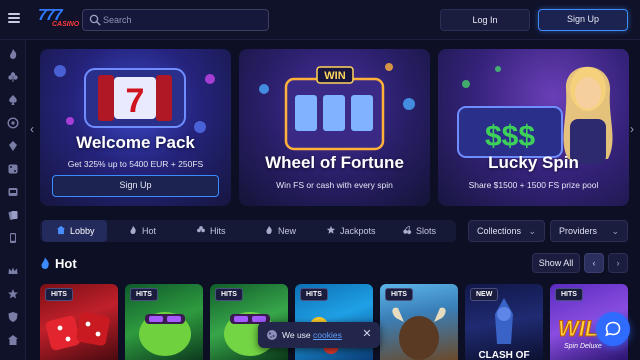  What do you see at coordinates (334, 185) in the screenshot?
I see `banner-subtitle: Win FS or cash with every spin` at bounding box center [334, 185].